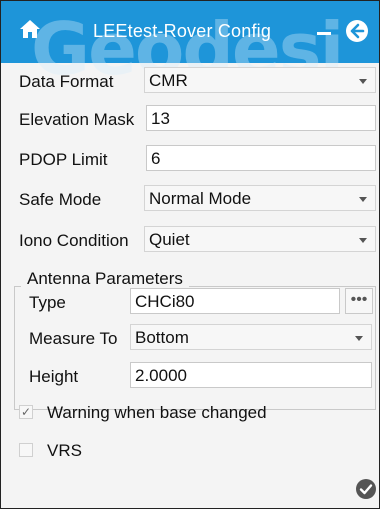  I want to click on data-format-row: Data Format CMR, so click(190, 80).